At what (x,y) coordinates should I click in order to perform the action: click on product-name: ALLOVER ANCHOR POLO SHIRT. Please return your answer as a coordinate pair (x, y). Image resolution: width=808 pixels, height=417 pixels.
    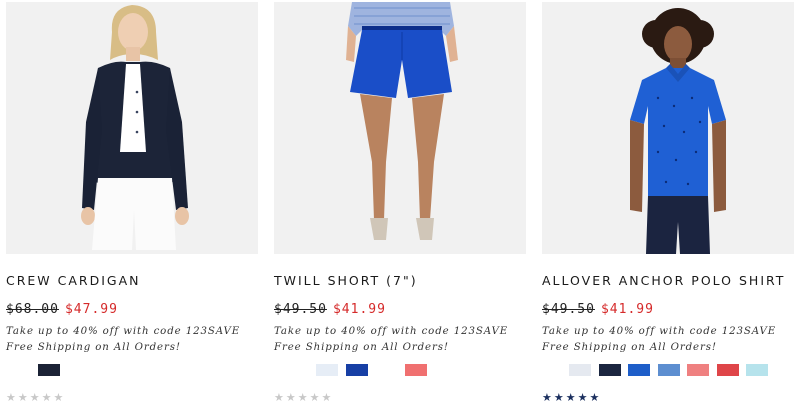
    Looking at the image, I should click on (663, 280).